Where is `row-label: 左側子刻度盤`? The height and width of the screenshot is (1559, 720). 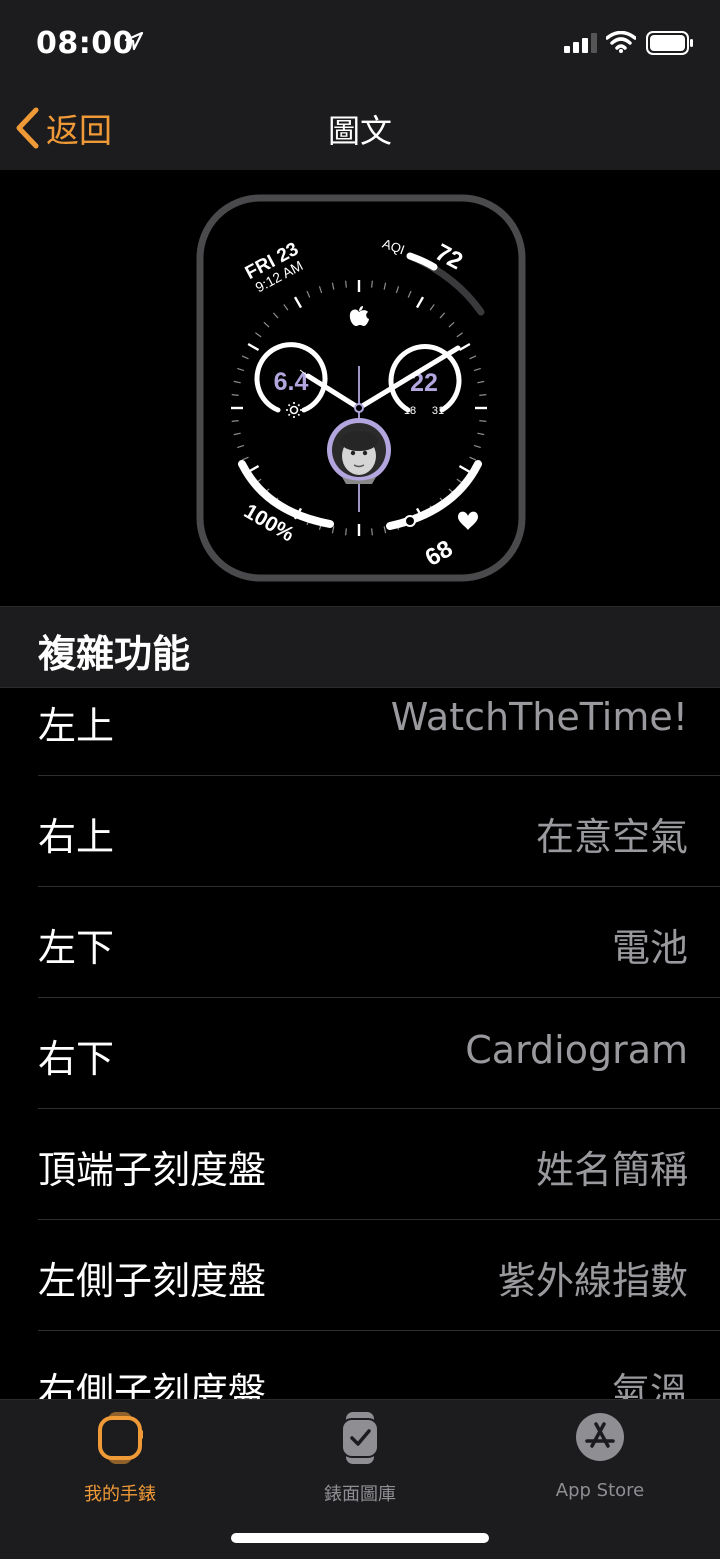
row-label: 左側子刻度盤 is located at coordinates (152, 1281).